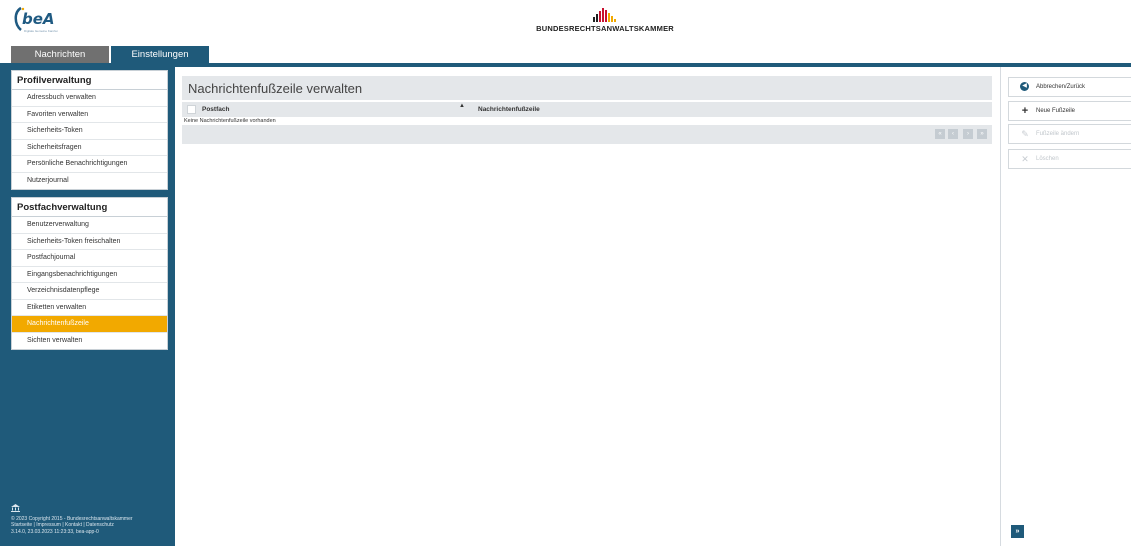 The image size is (1131, 546). What do you see at coordinates (89, 181) in the screenshot?
I see `sidebar-item-nutzerjournal: Nutzerjournal` at bounding box center [89, 181].